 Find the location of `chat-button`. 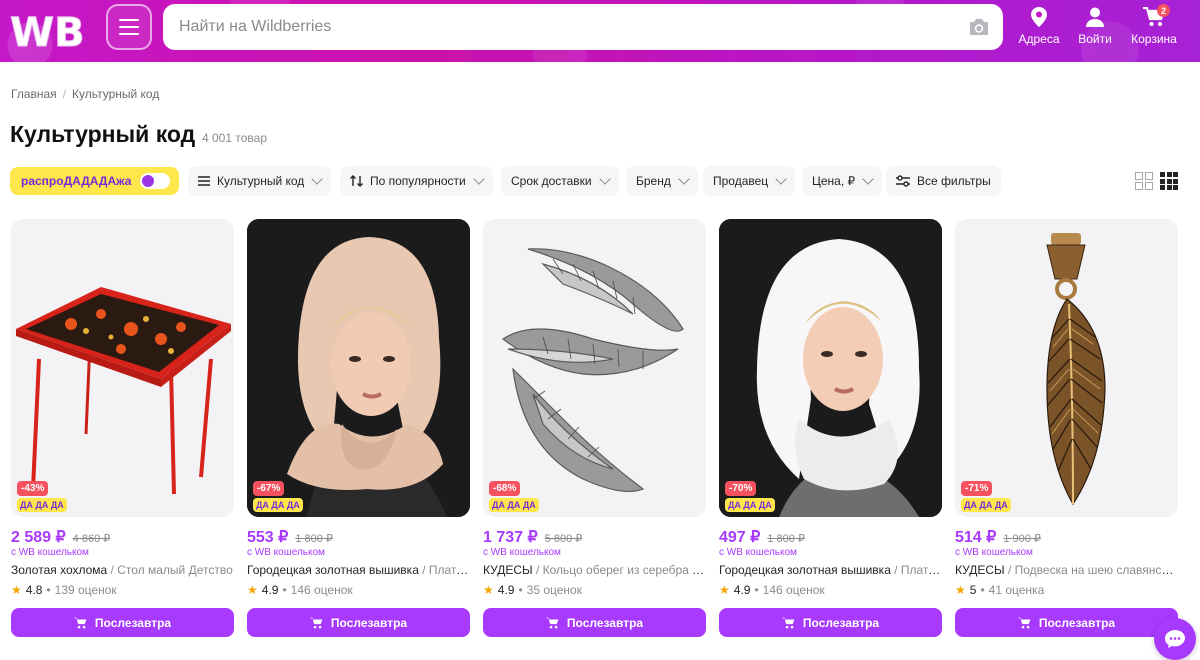

chat-button is located at coordinates (1175, 639).